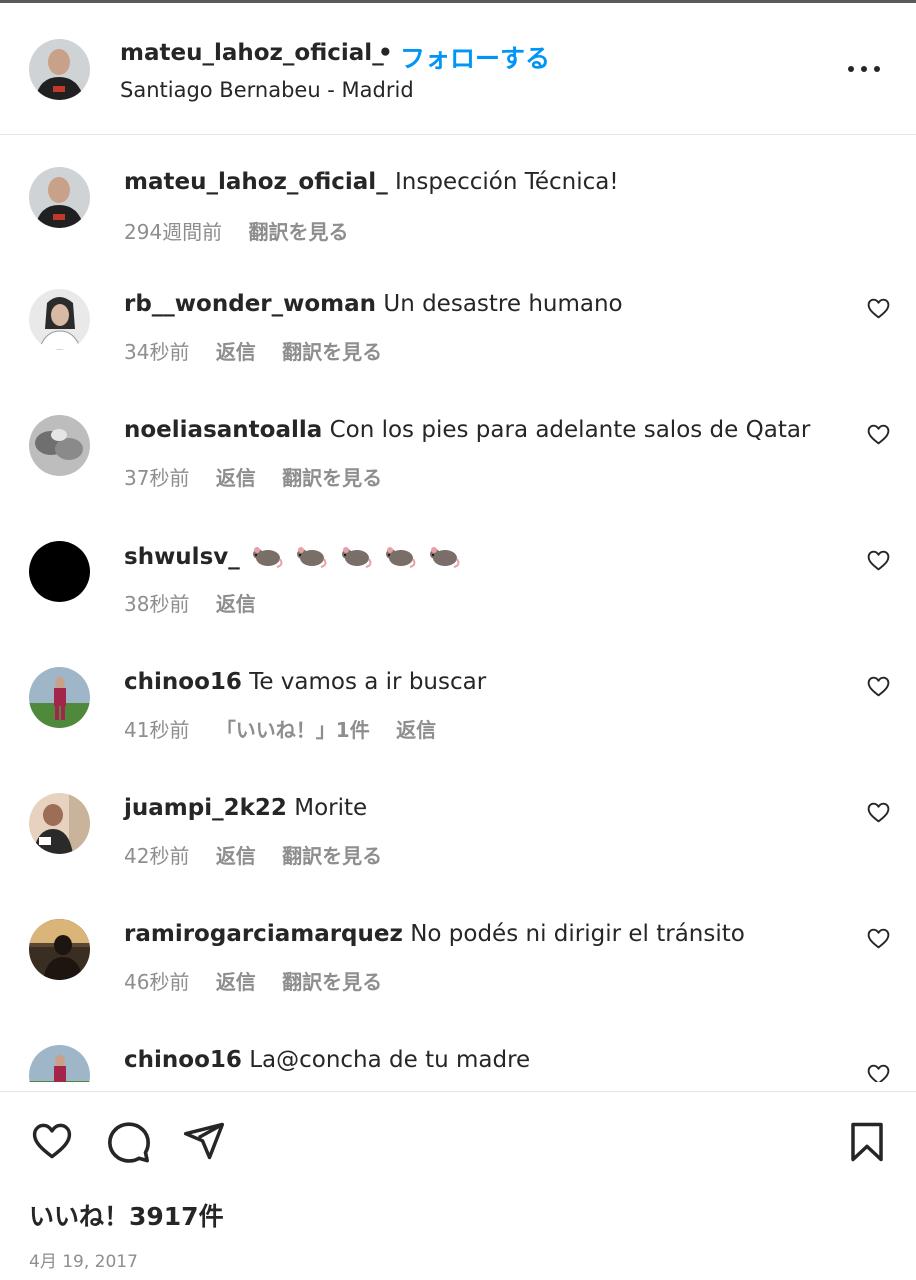  Describe the element at coordinates (484, 556) in the screenshot. I see `comment-text-line: shwulsv_` at that location.